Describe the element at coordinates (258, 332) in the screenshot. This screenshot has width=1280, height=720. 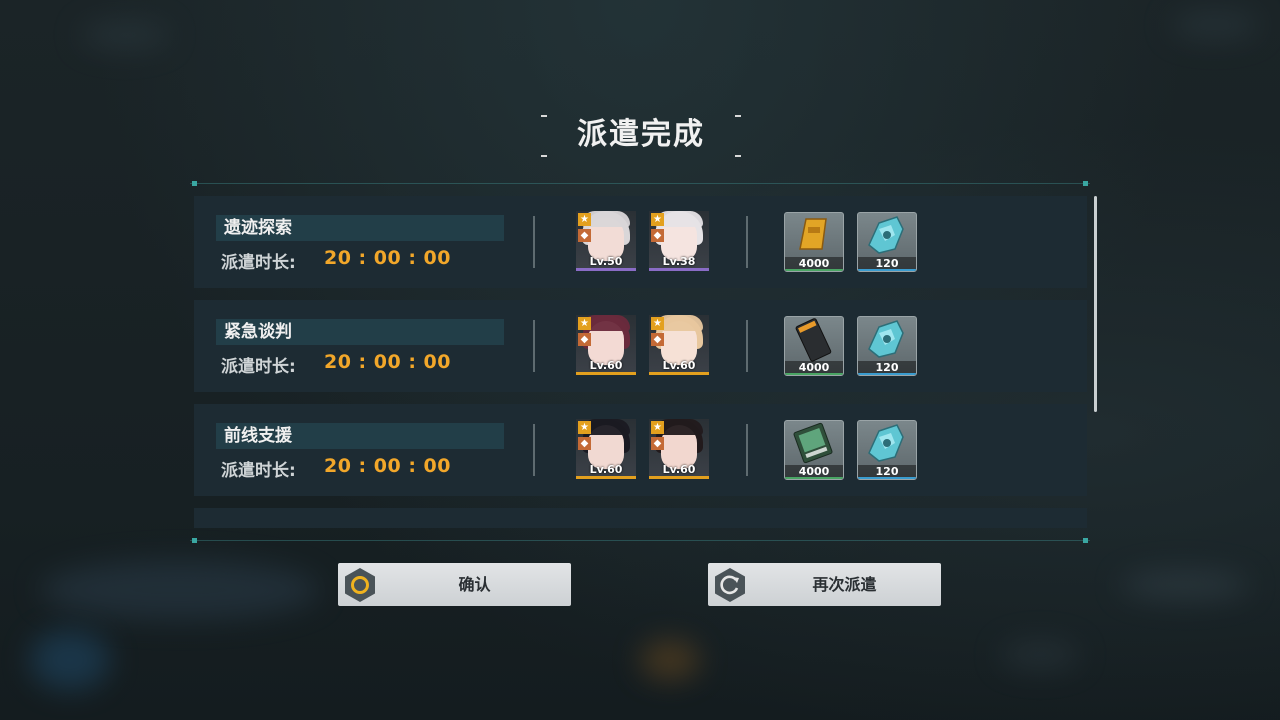
I see `mission-name: 紧急谈判` at that location.